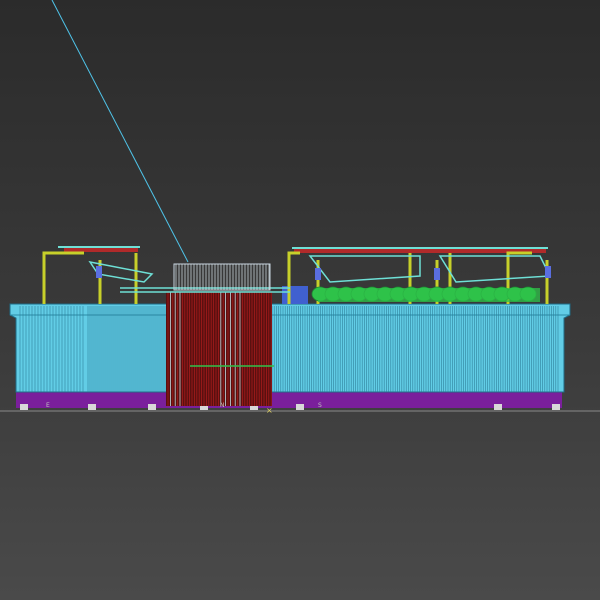  Describe the element at coordinates (429, 295) in the screenshot. I see `green-tray` at that location.